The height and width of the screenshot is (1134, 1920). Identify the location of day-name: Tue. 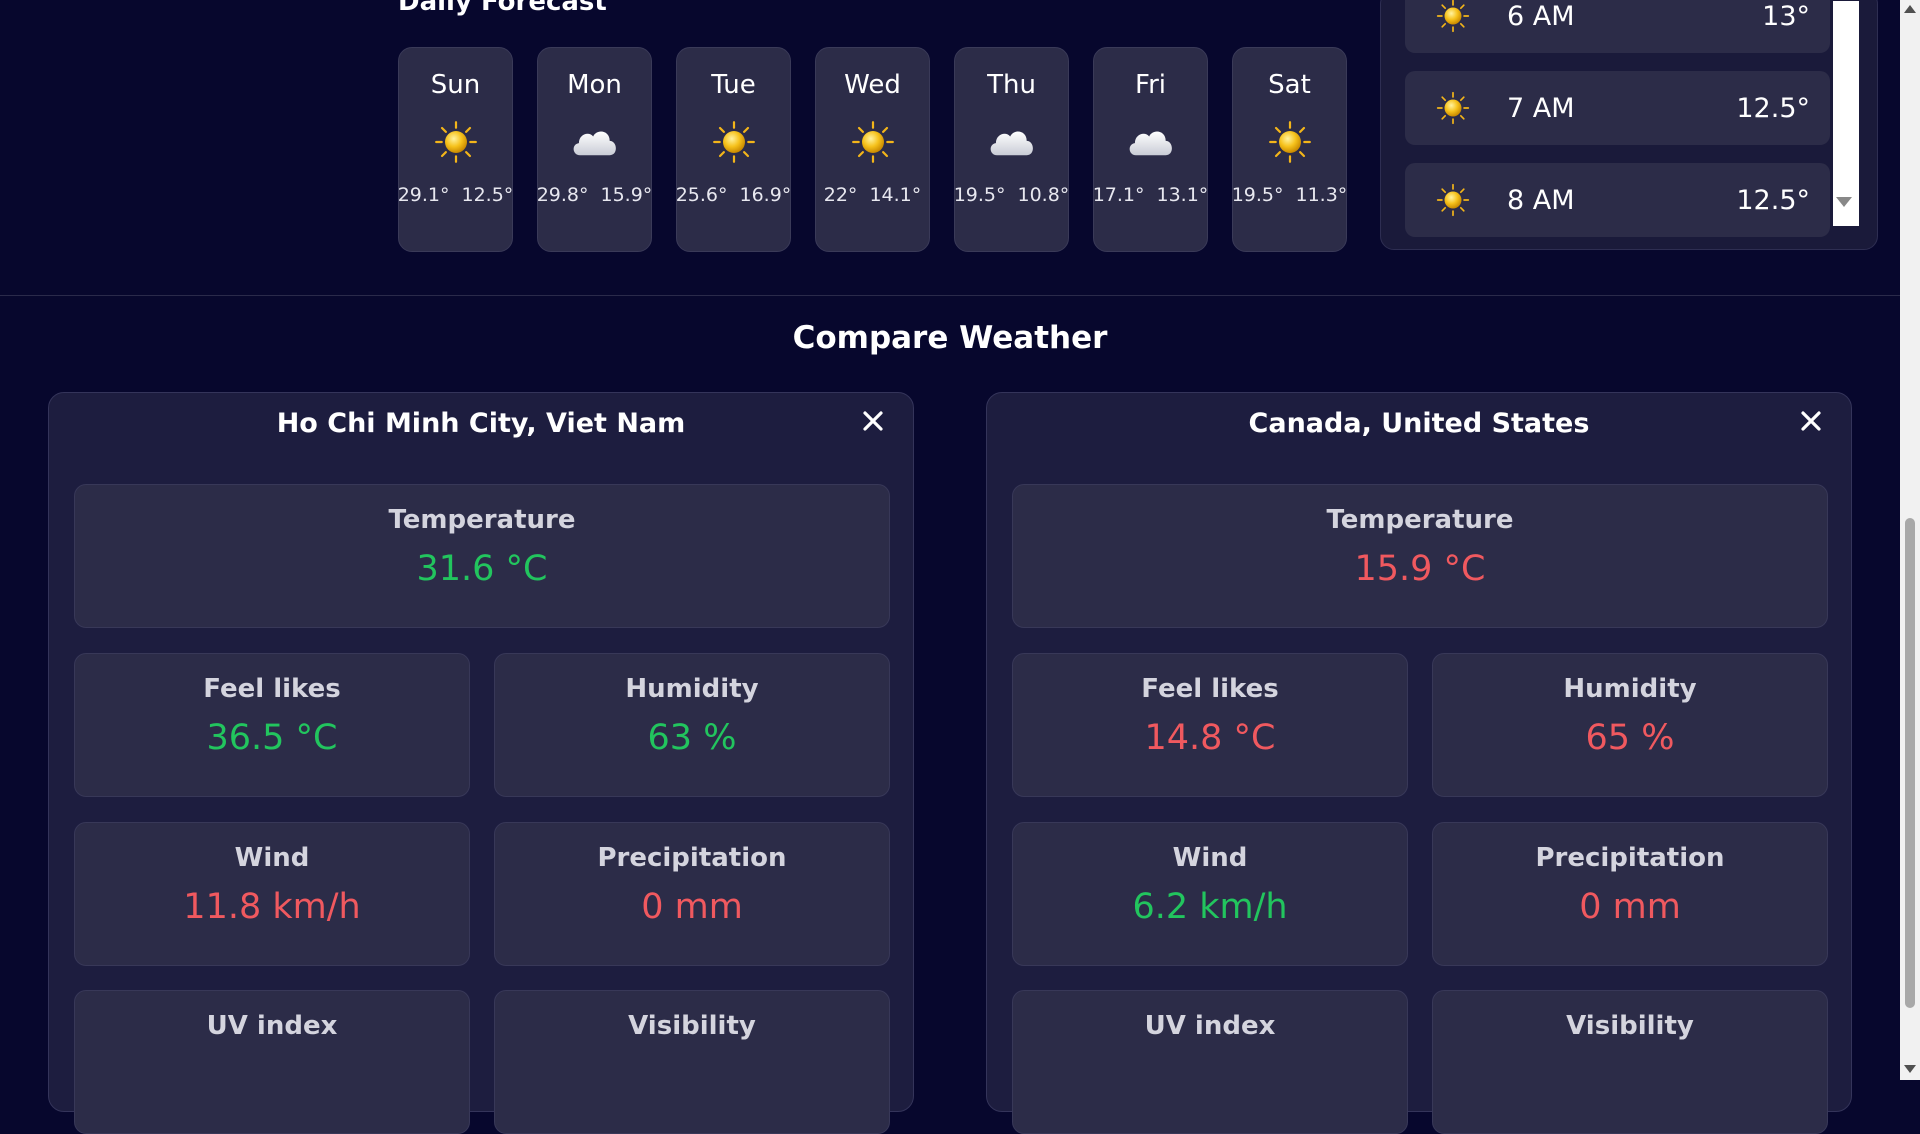
(733, 85).